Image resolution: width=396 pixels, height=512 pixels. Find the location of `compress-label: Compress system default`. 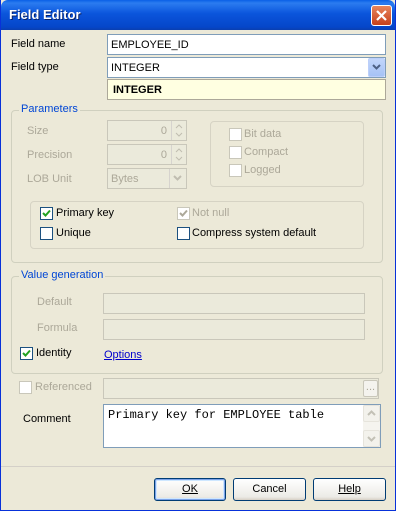

compress-label: Compress system default is located at coordinates (254, 233).